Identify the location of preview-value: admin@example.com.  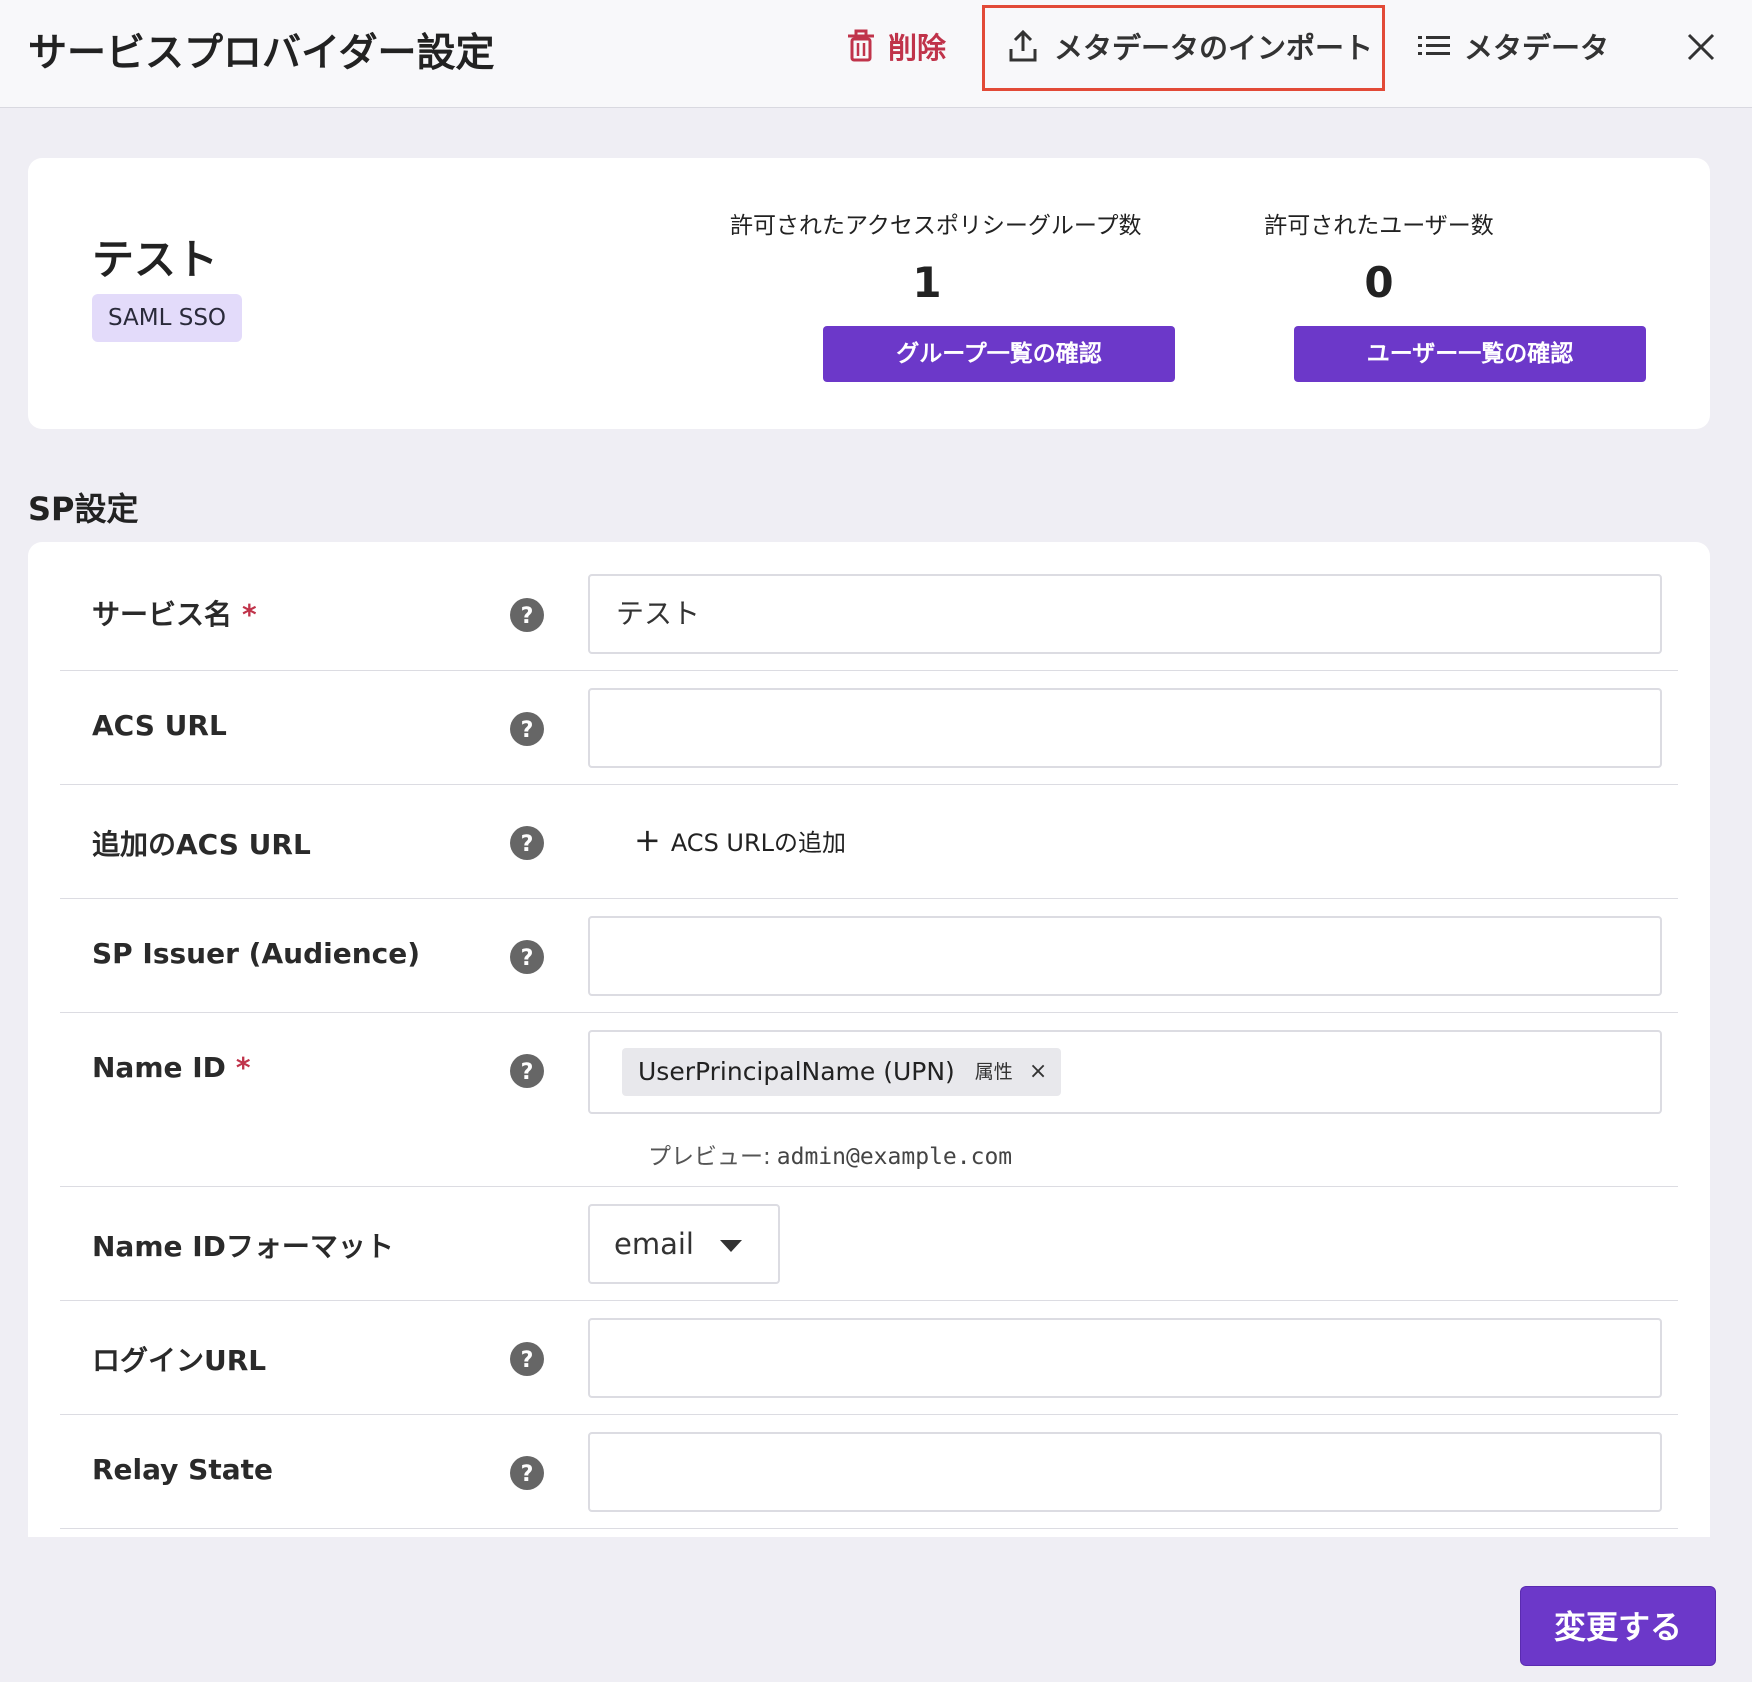
(894, 1157).